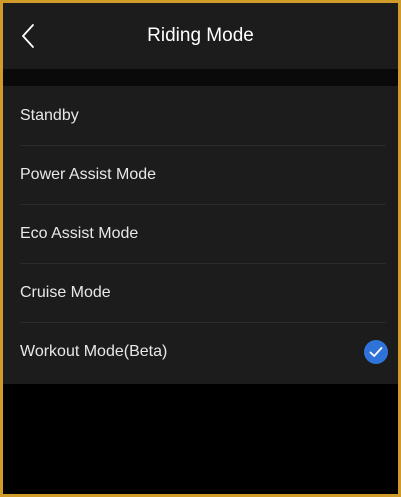 The image size is (401, 497). What do you see at coordinates (376, 352) in the screenshot?
I see `checkmark-circle-icon` at bounding box center [376, 352].